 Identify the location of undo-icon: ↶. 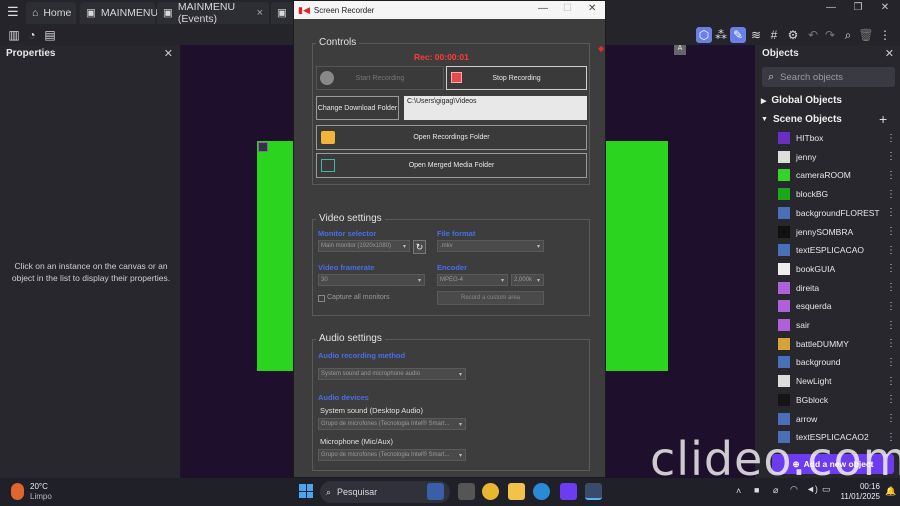
(813, 35).